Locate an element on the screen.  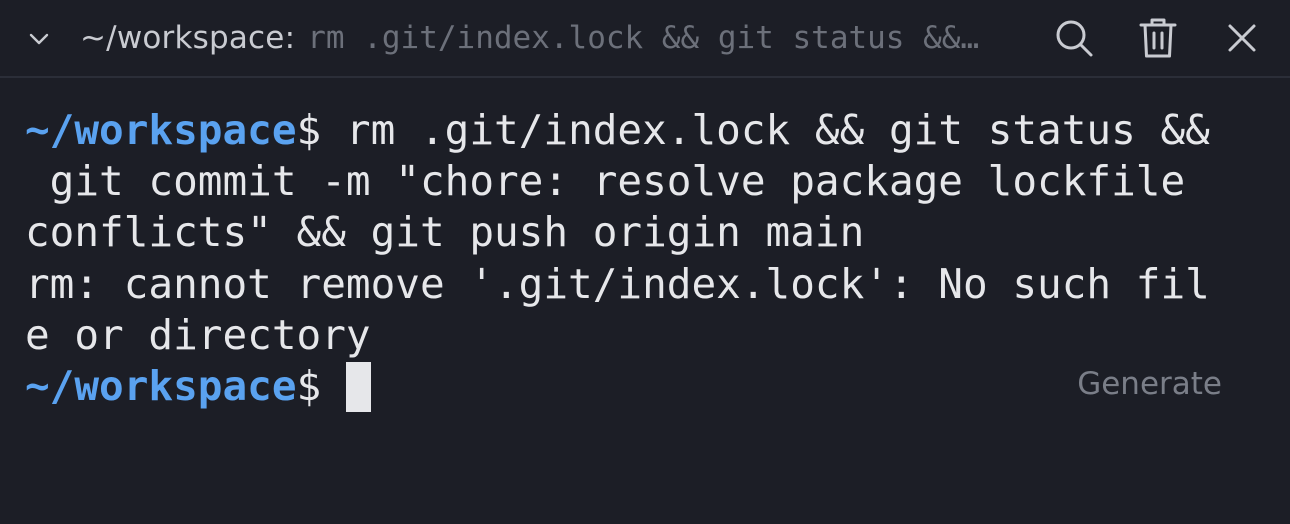
text-cursor is located at coordinates (358, 386).